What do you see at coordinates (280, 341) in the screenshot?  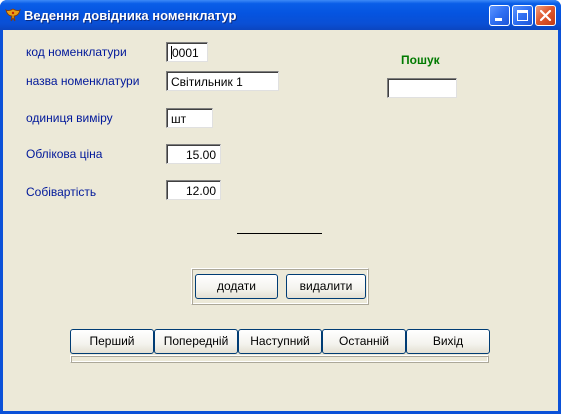 I see `next-record-button: Наступний` at bounding box center [280, 341].